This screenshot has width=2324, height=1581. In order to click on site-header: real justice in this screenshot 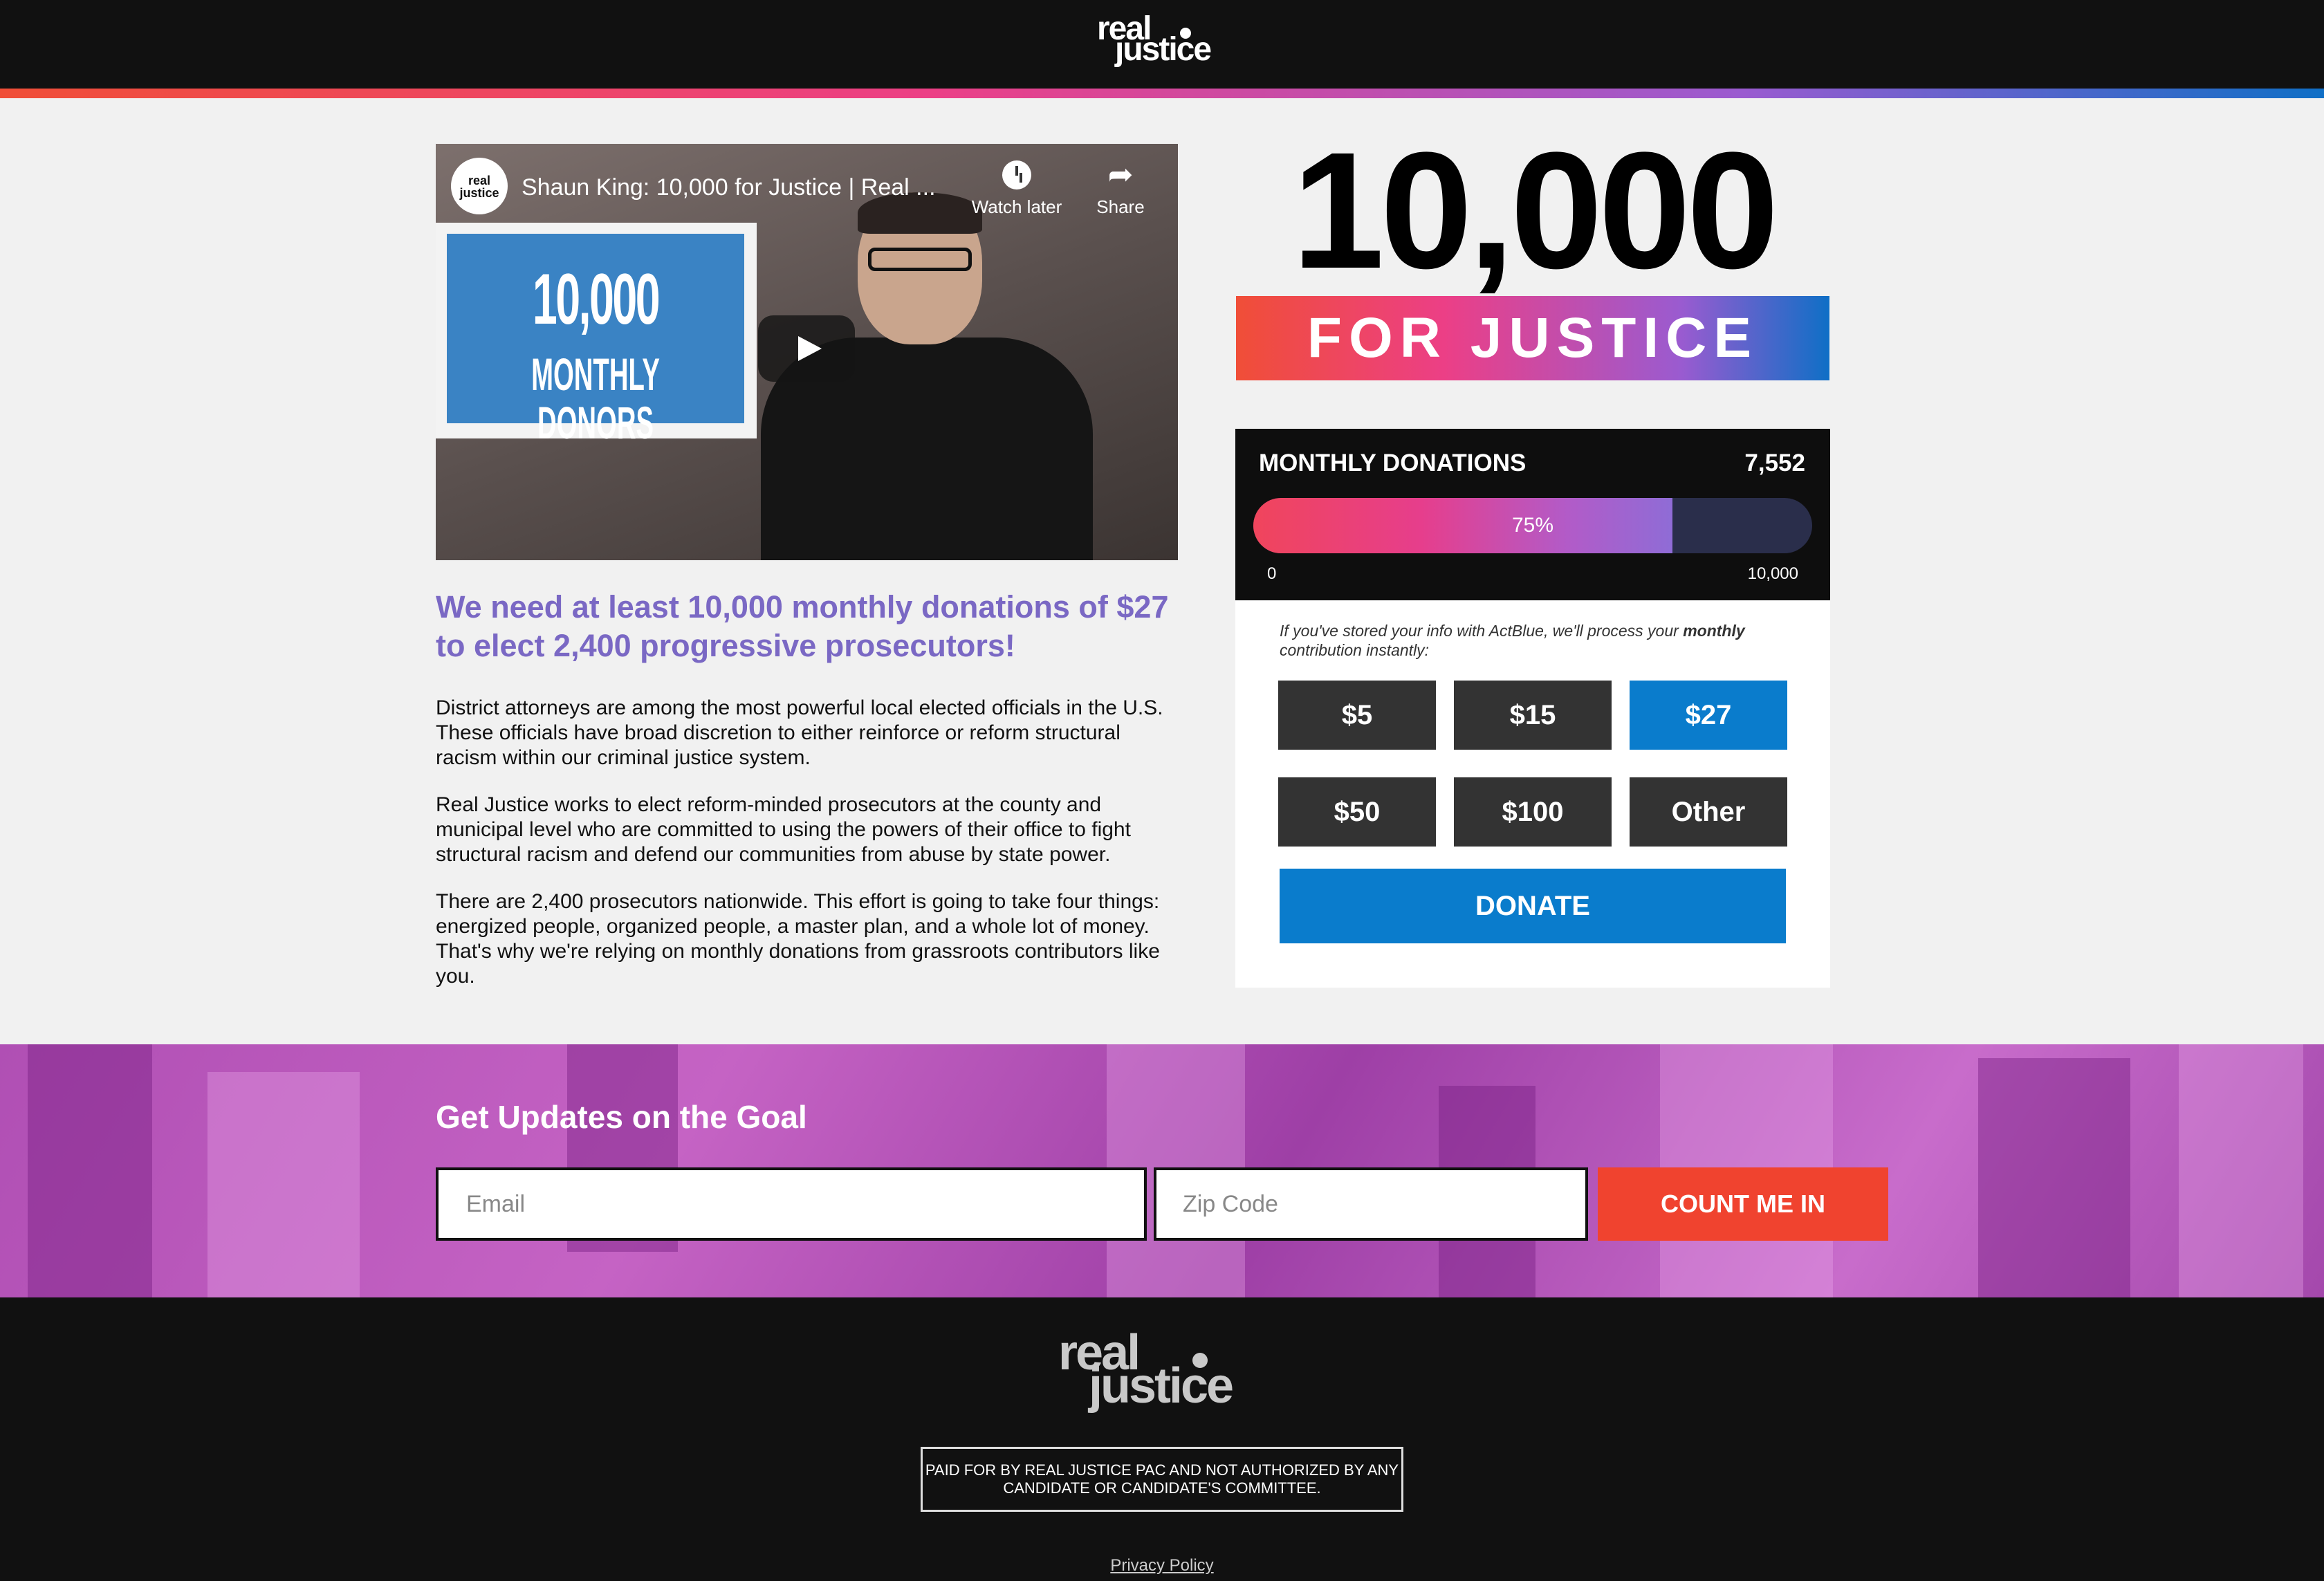, I will do `click(1162, 49)`.